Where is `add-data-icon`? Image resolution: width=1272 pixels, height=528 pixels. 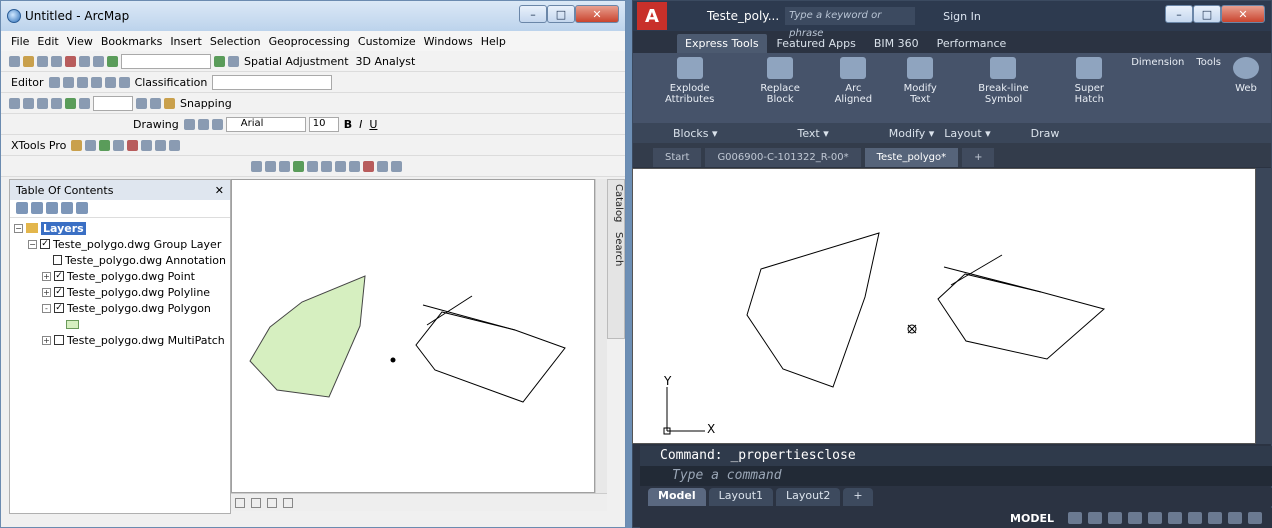 add-data-icon is located at coordinates (112, 61).